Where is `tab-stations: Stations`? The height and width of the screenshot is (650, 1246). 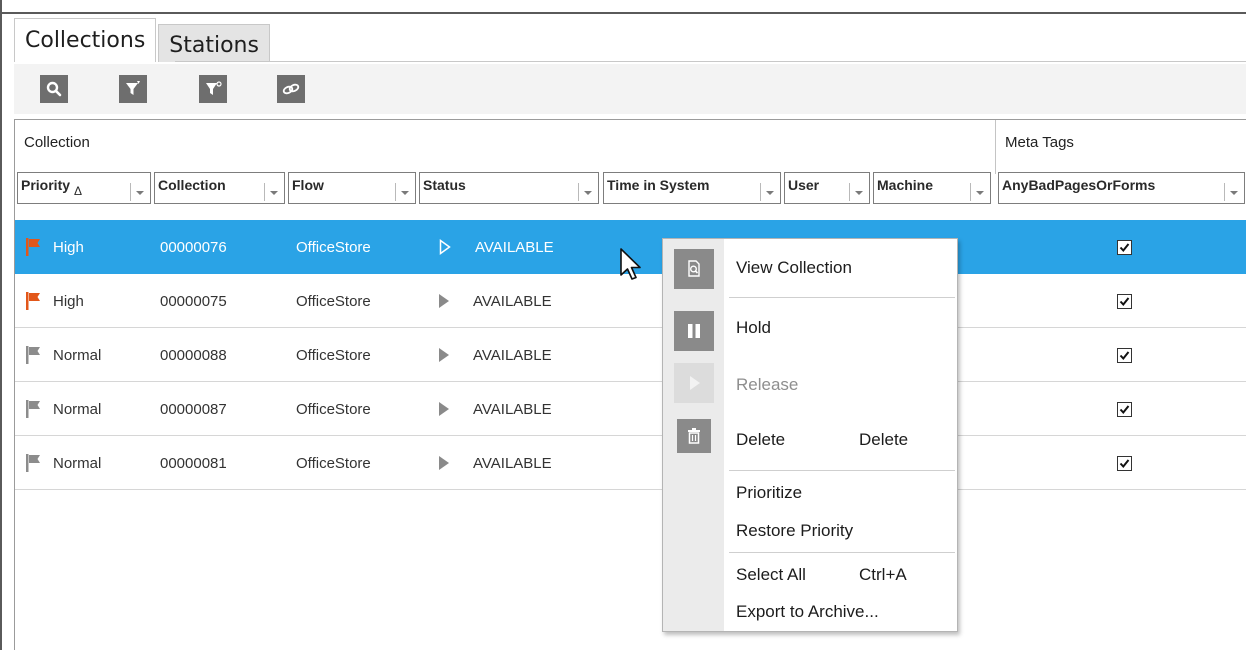 tab-stations: Stations is located at coordinates (214, 43).